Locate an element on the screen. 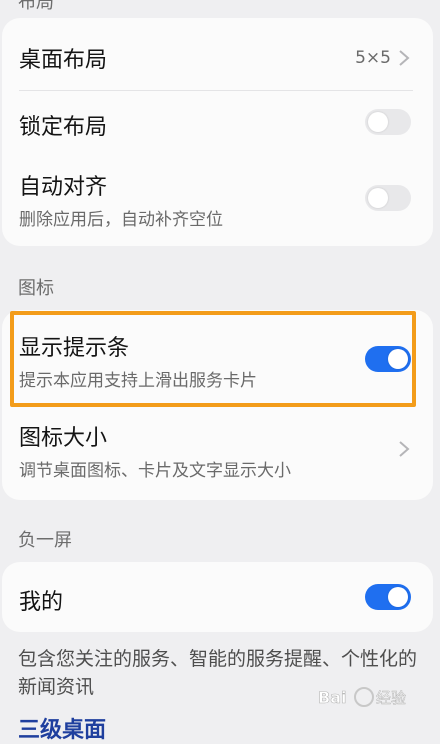  section-title-icons: 图标 is located at coordinates (36, 288).